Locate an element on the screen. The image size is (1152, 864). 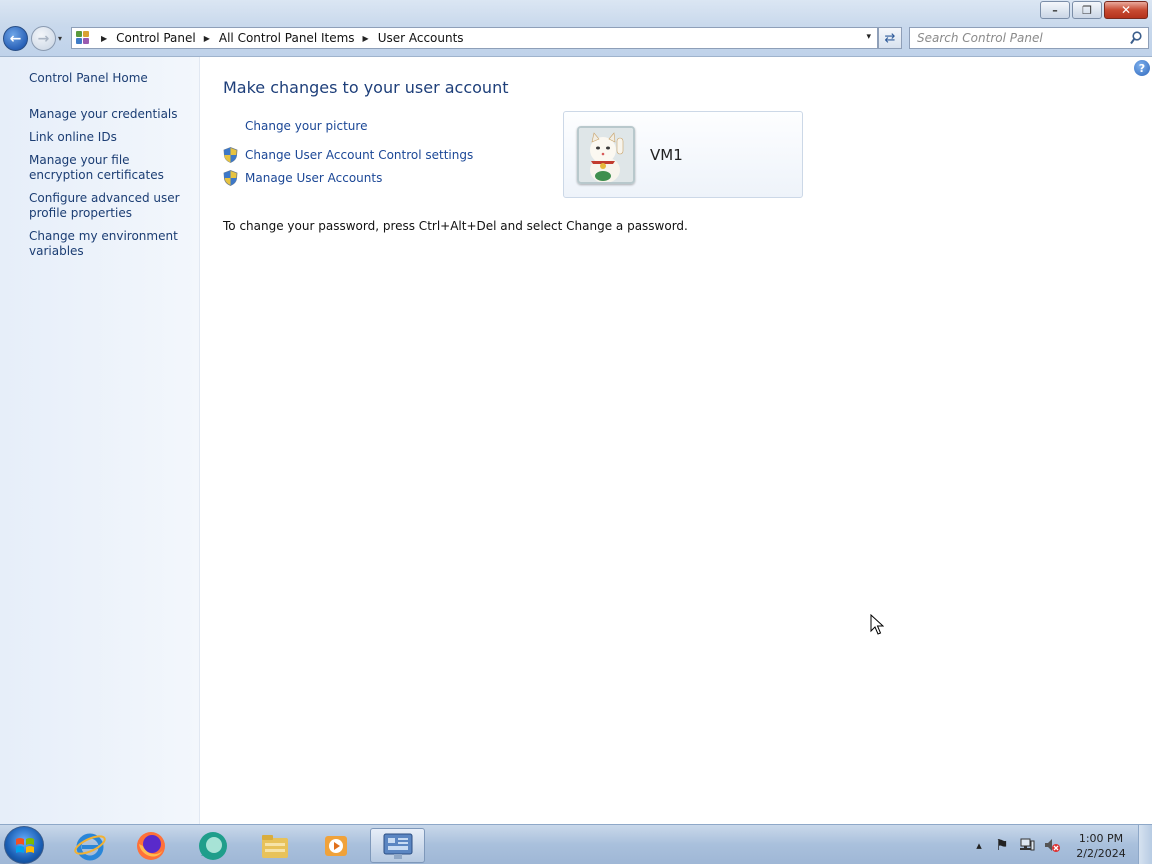
windows-logo-icon is located at coordinates (25, 845).